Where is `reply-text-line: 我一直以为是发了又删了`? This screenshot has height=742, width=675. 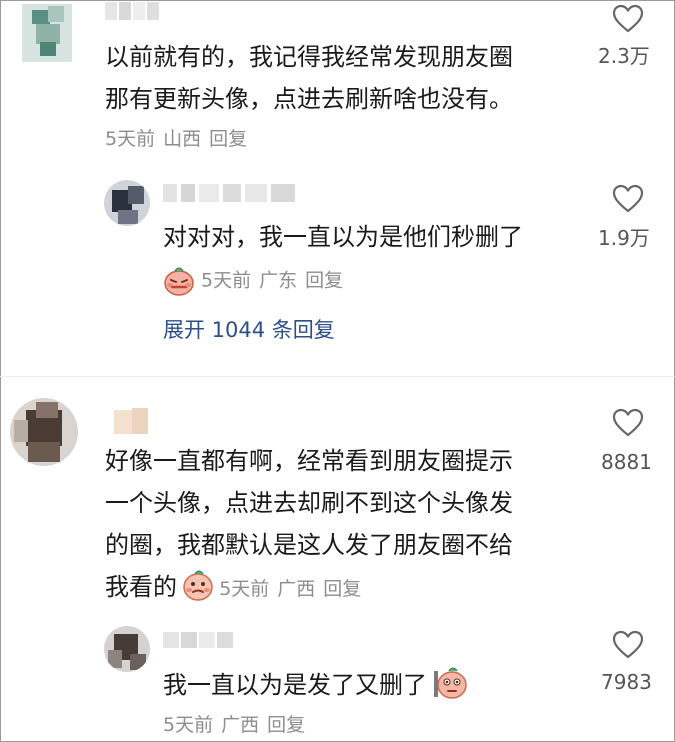 reply-text-line: 我一直以为是发了又删了 is located at coordinates (295, 685).